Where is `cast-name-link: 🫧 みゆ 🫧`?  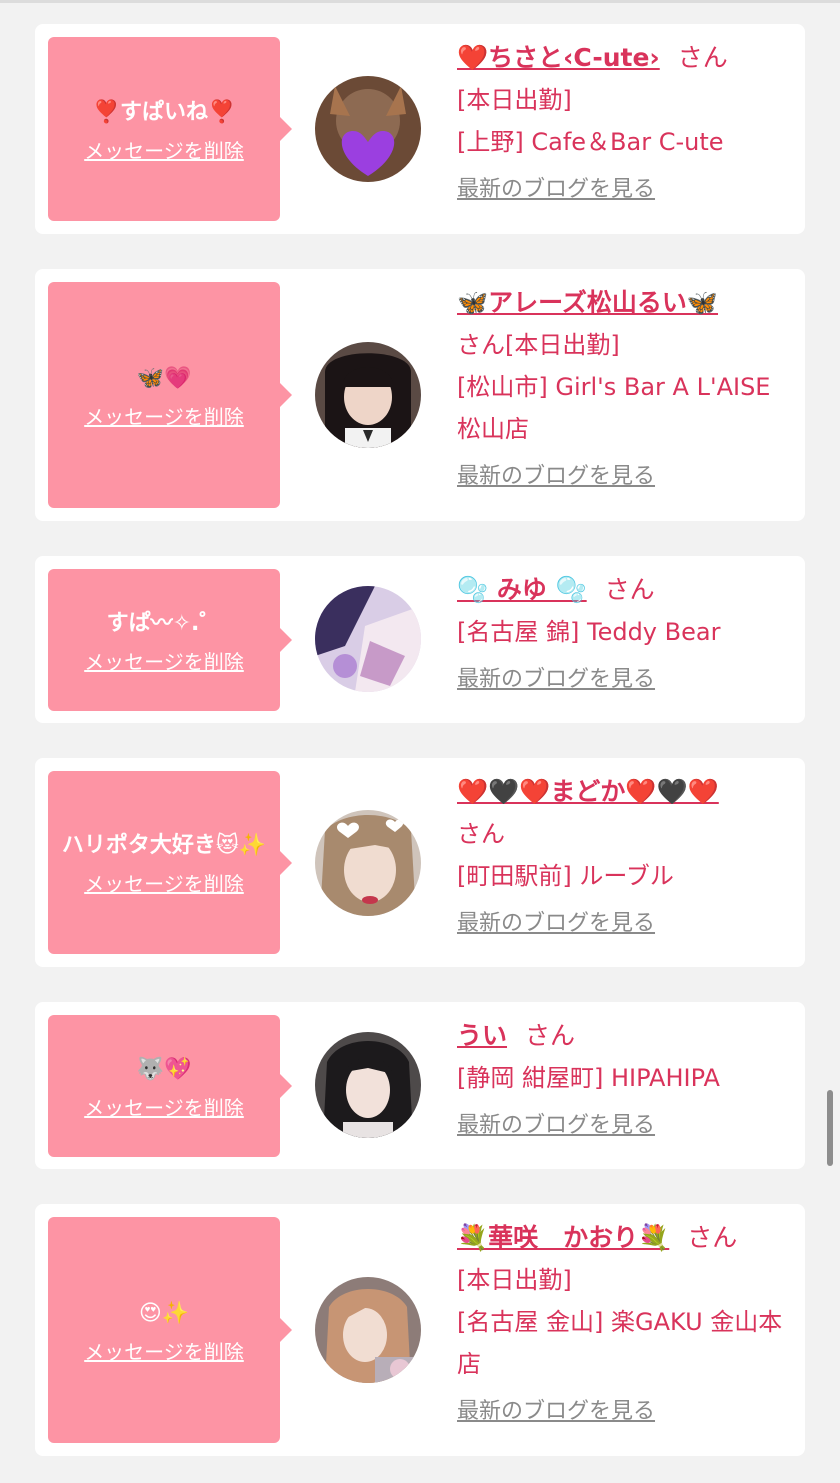 cast-name-link: 🫧 みゆ 🫧 is located at coordinates (522, 589).